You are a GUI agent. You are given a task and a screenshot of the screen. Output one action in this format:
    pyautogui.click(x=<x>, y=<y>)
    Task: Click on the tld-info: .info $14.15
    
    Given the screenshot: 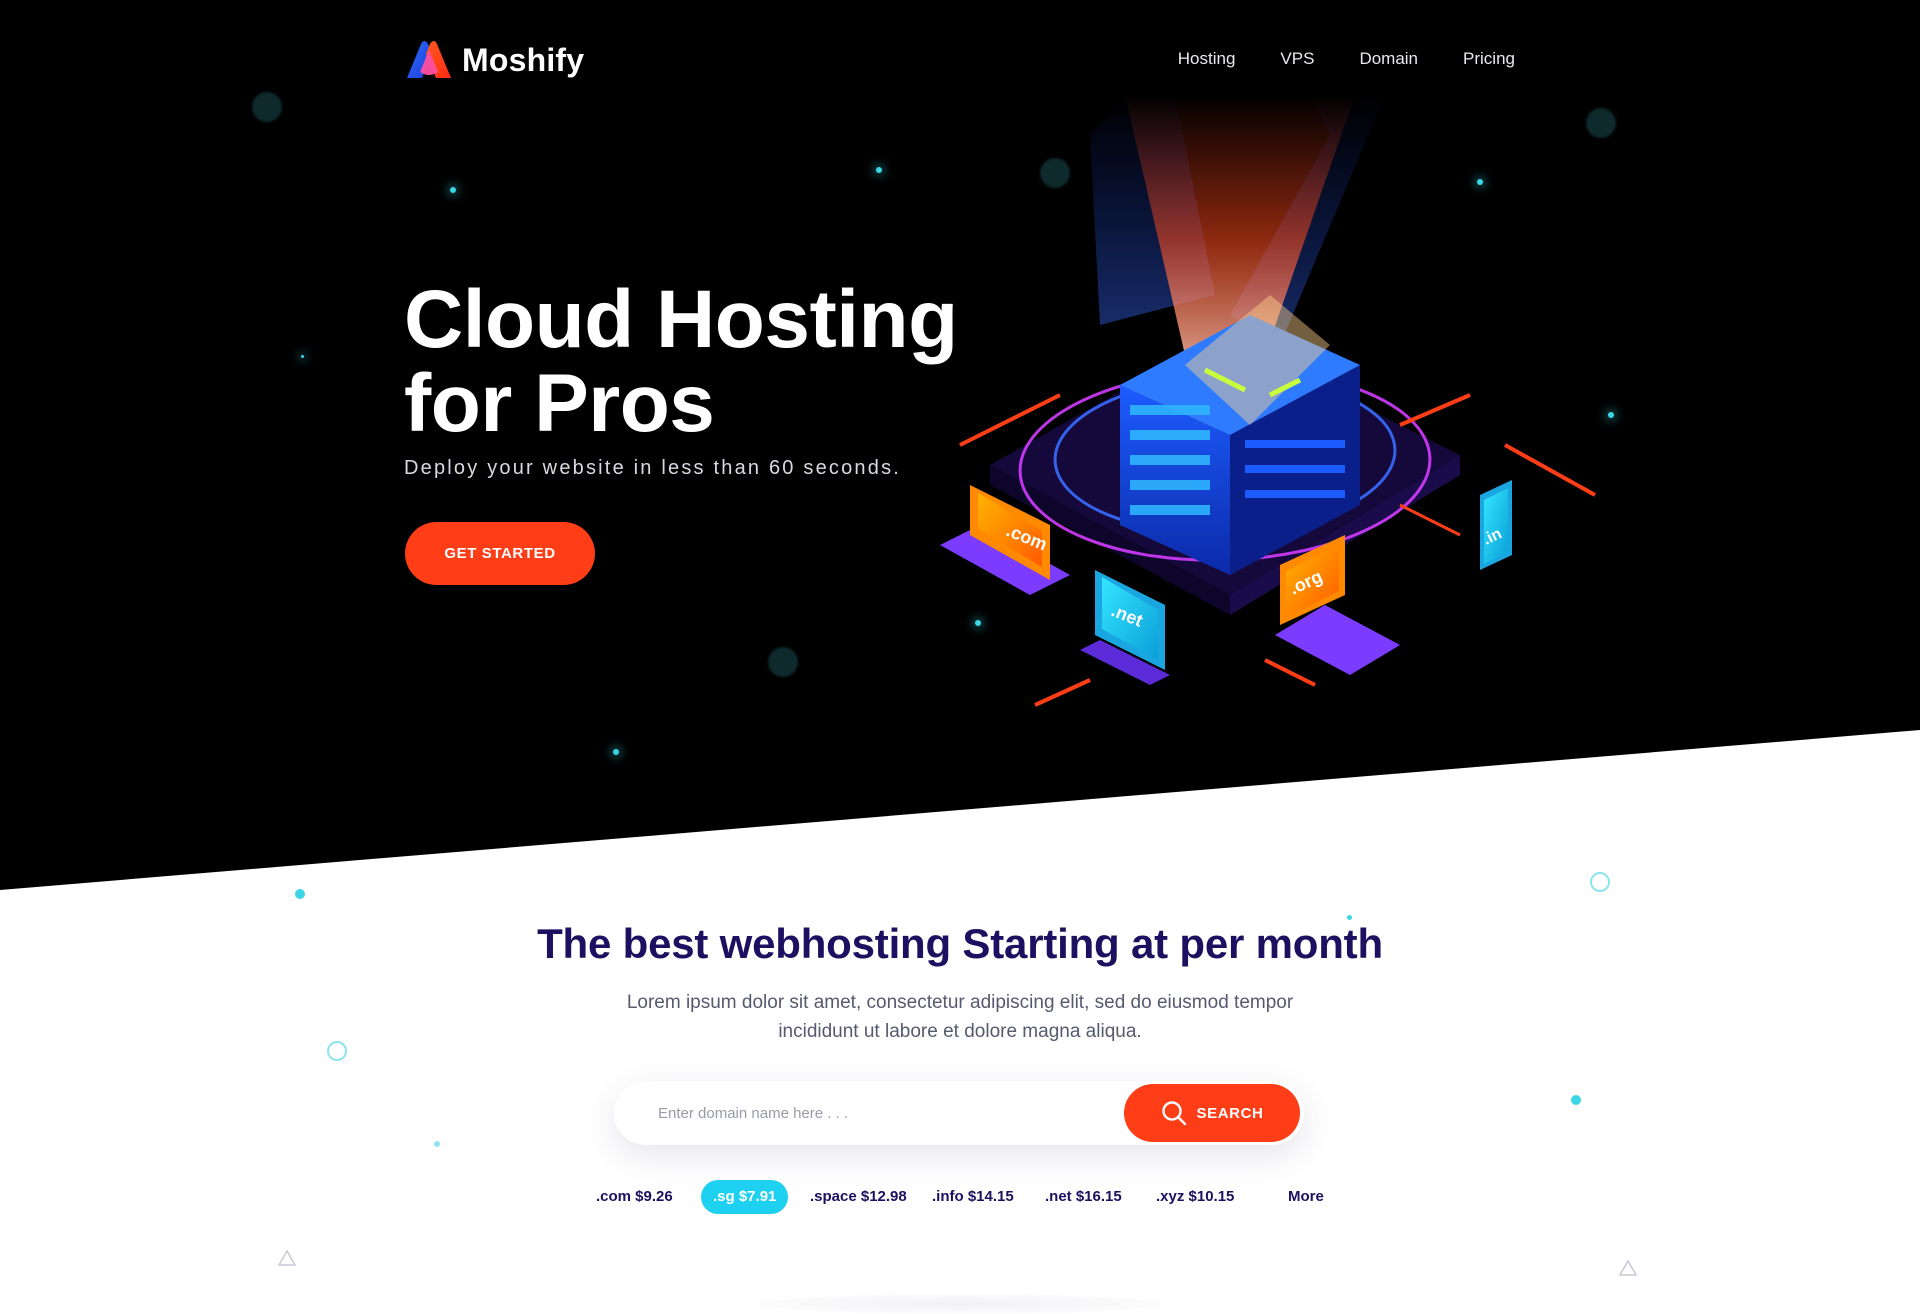 What is the action you would take?
    pyautogui.click(x=973, y=1197)
    